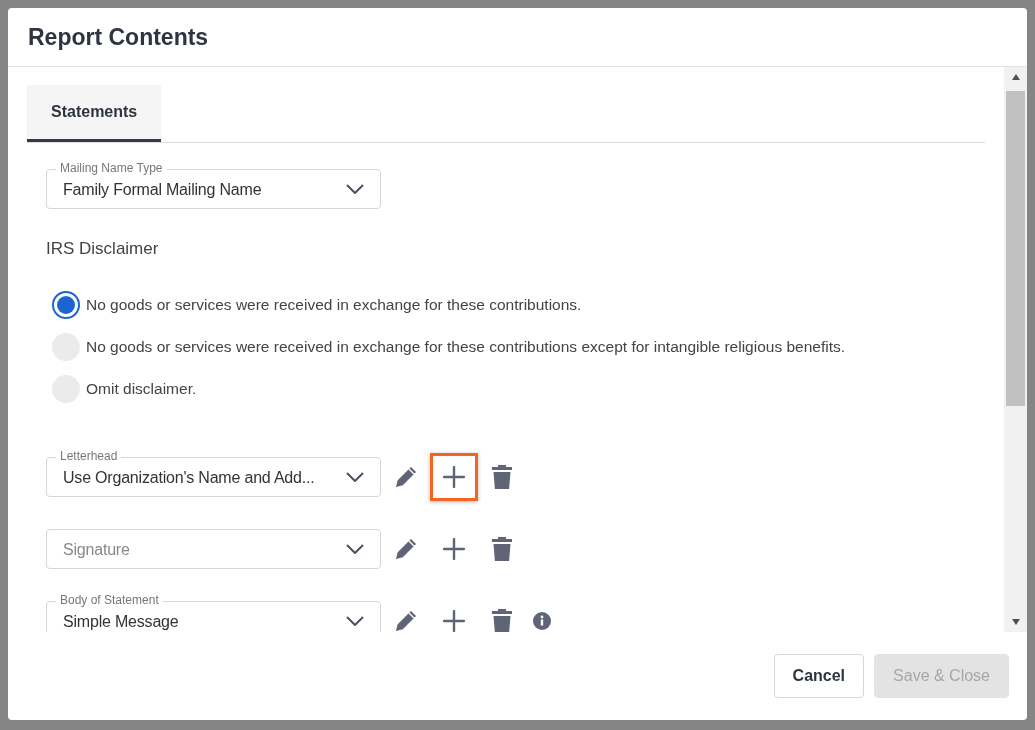 The image size is (1035, 730). I want to click on field-value: Simple Message, so click(121, 621).